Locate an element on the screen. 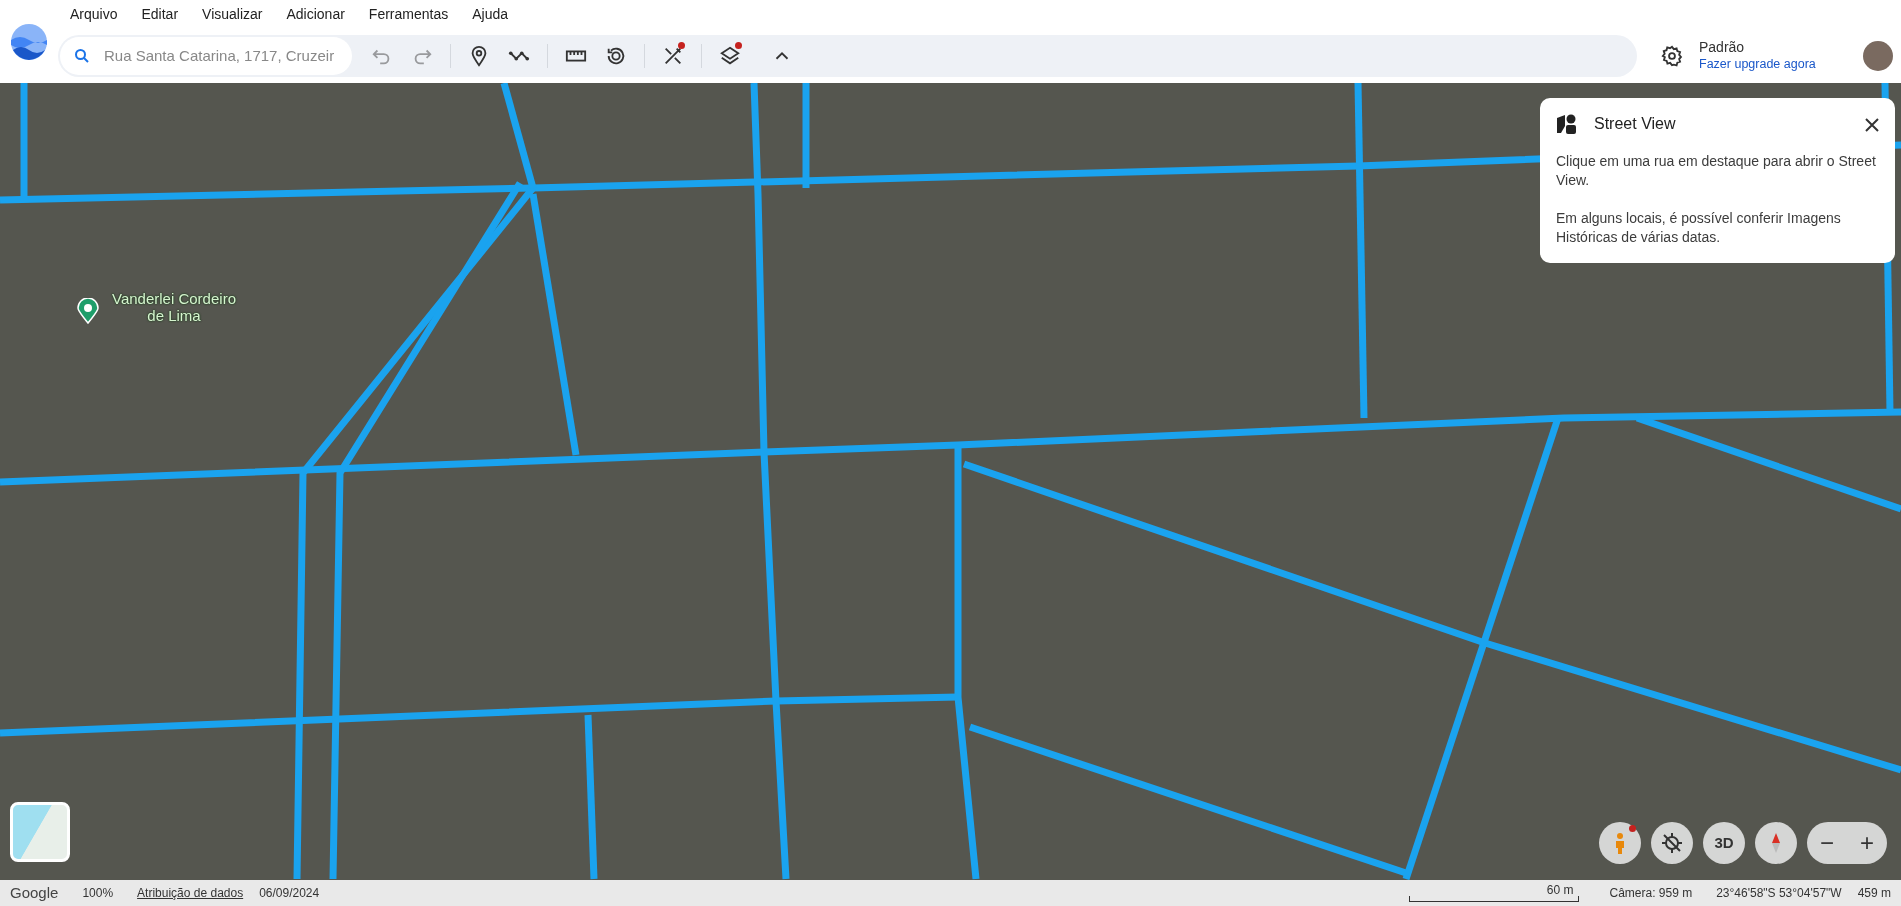  menu-item: Adicionar is located at coordinates (315, 14).